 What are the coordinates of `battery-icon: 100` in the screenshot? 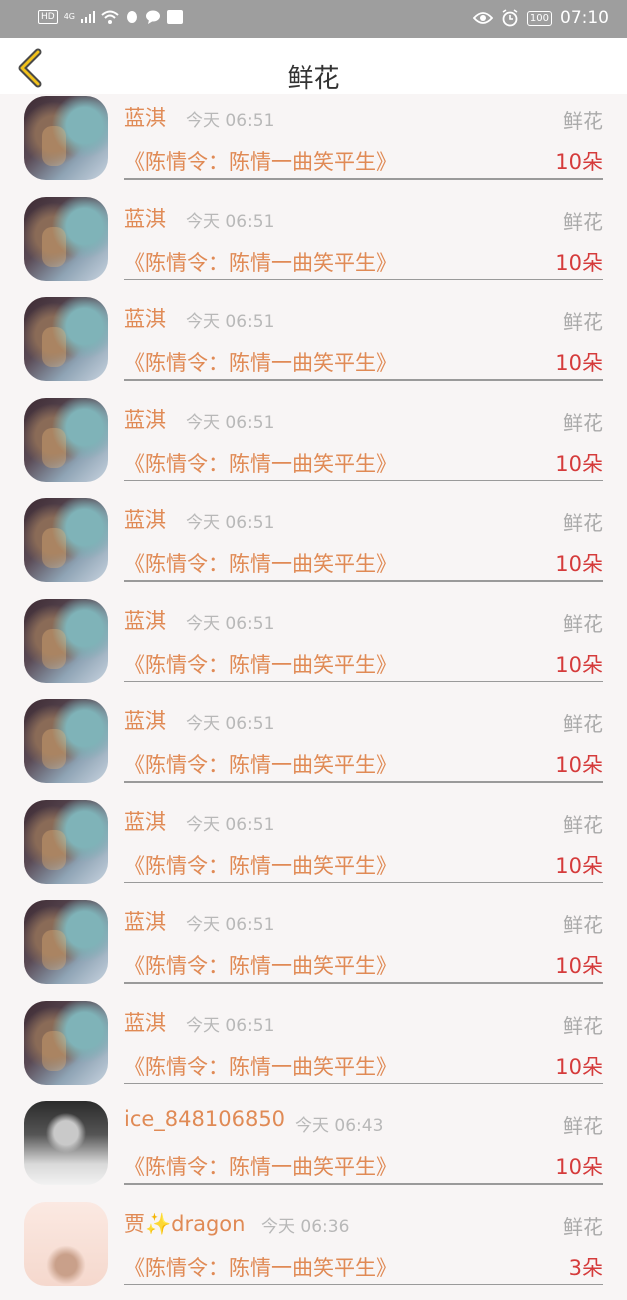 It's located at (539, 18).